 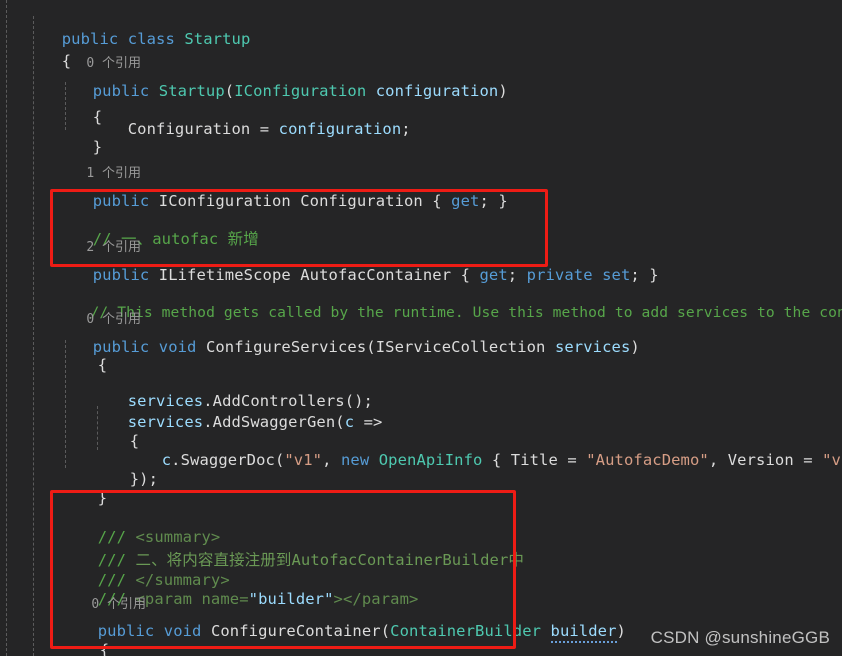 What do you see at coordinates (355, 460) in the screenshot?
I see `token-keyword-new: new` at bounding box center [355, 460].